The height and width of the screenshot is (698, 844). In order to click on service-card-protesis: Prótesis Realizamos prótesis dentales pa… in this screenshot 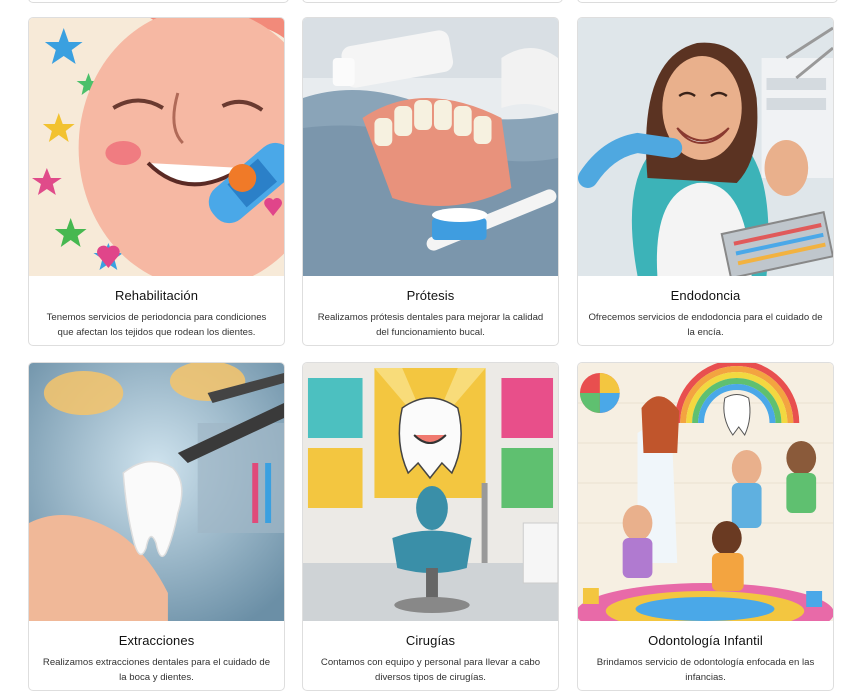, I will do `click(430, 181)`.